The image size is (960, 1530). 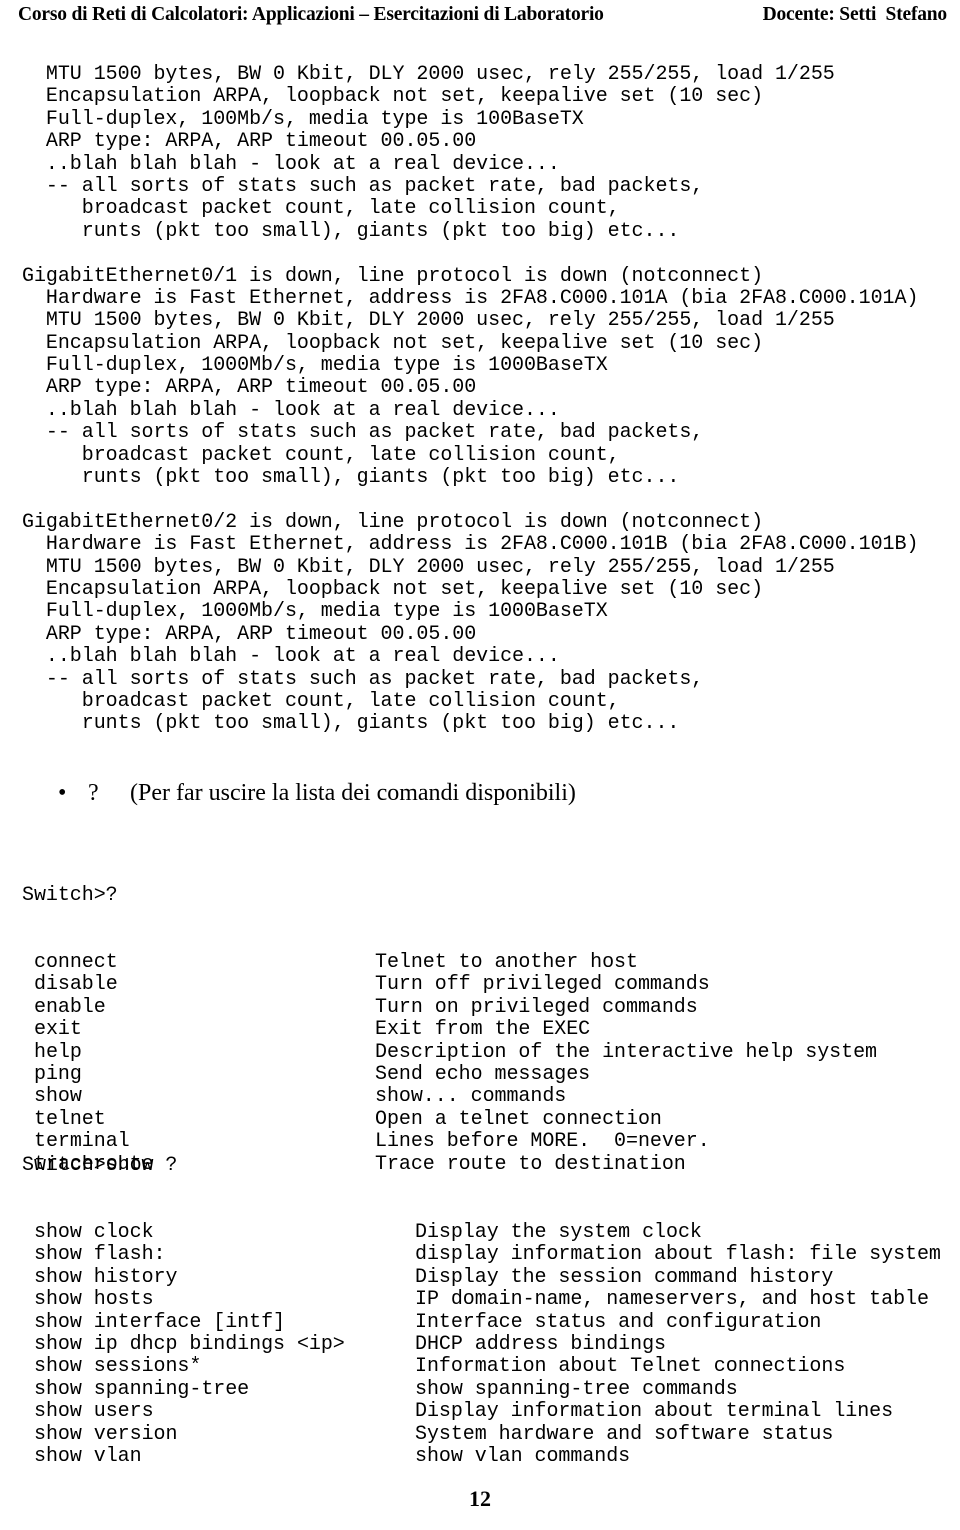 What do you see at coordinates (506, 963) in the screenshot?
I see `help-description: Telnet to another host` at bounding box center [506, 963].